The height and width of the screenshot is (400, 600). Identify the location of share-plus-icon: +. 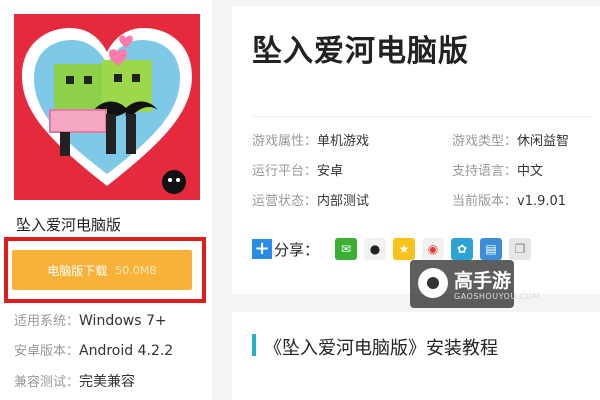
(262, 249).